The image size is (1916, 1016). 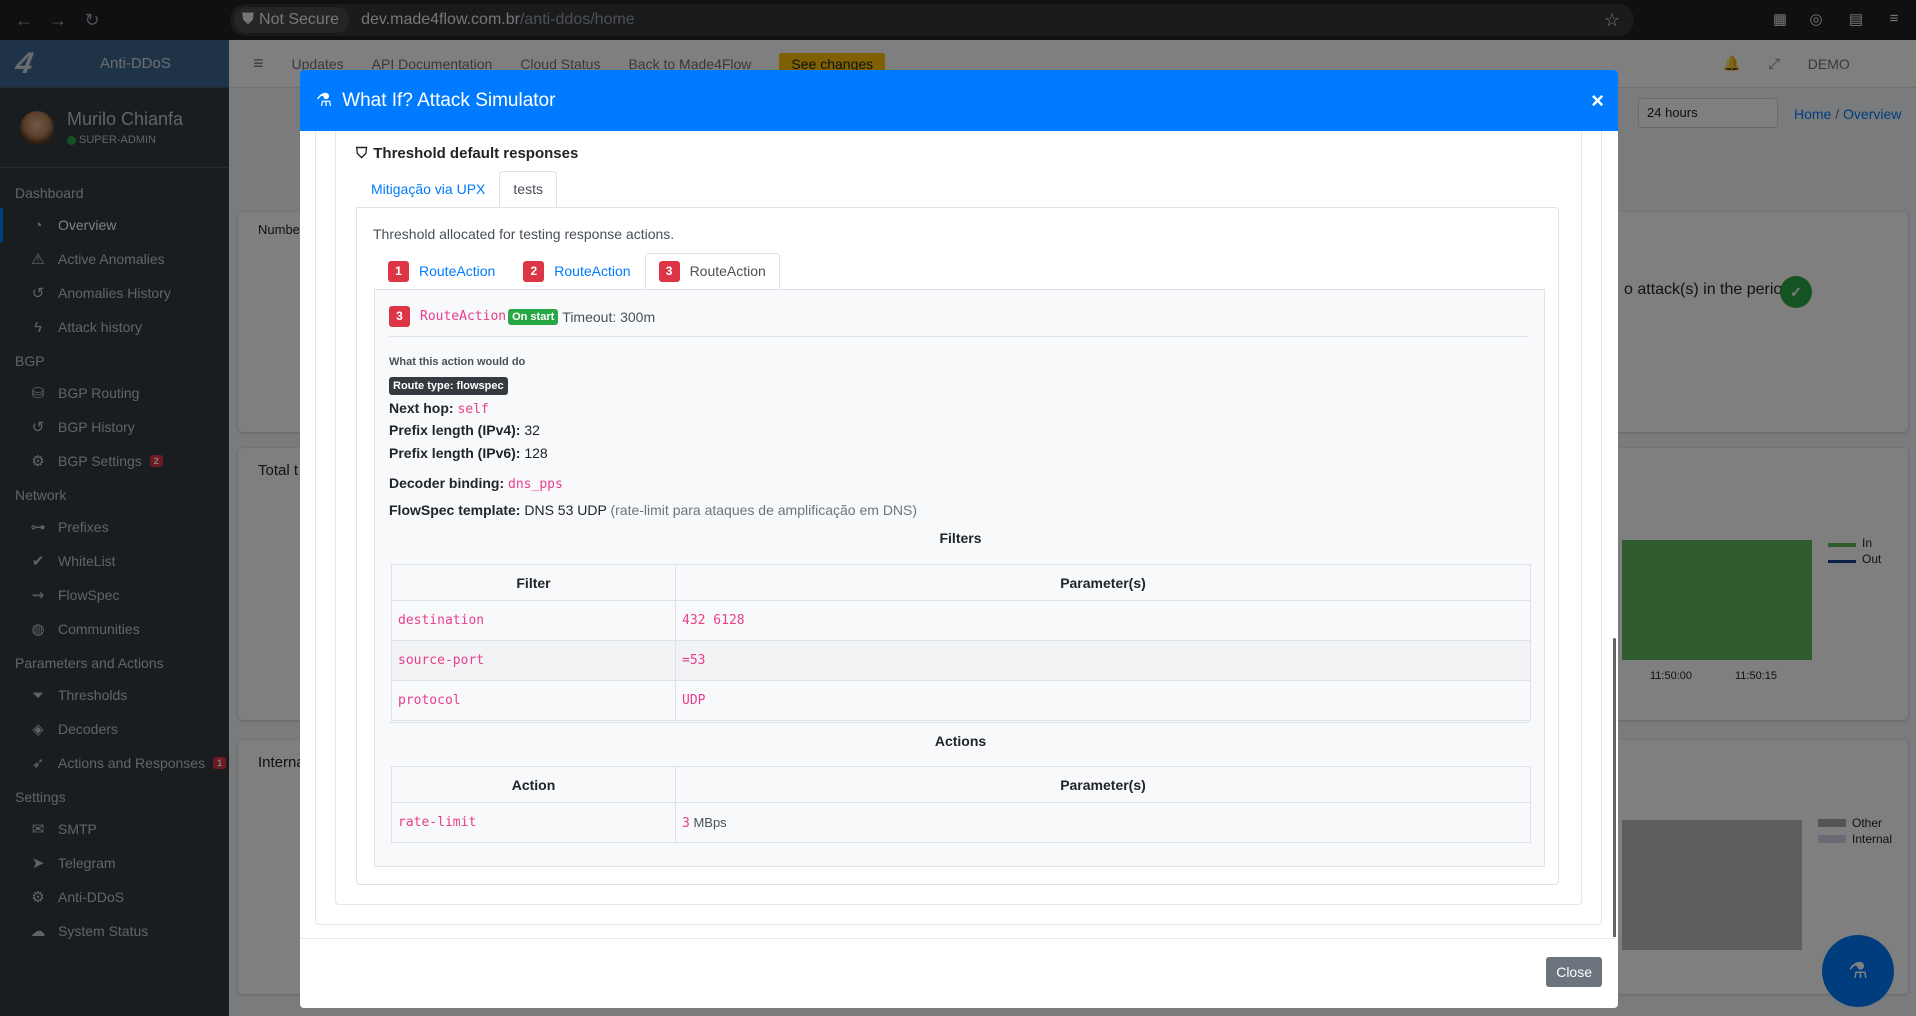 I want to click on actions-table: Action Parameter(s) rate-limit 3 MBps, so click(x=961, y=804).